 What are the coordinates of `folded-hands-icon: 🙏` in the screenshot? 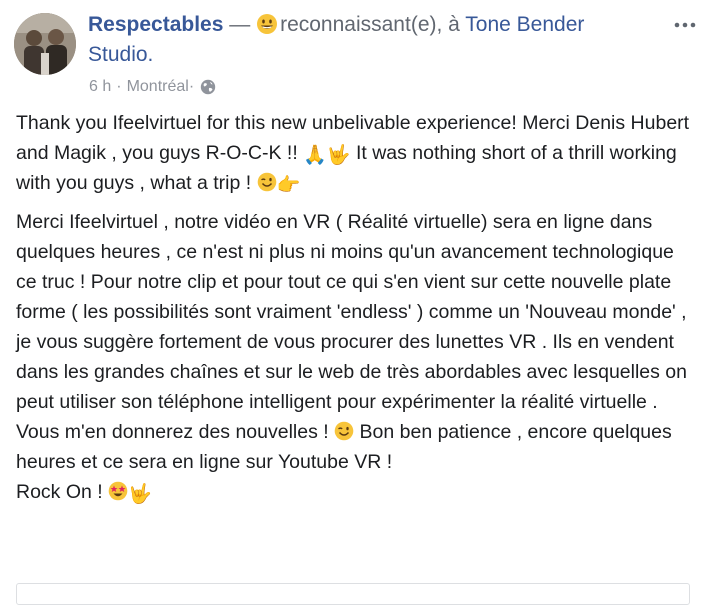 It's located at (315, 155).